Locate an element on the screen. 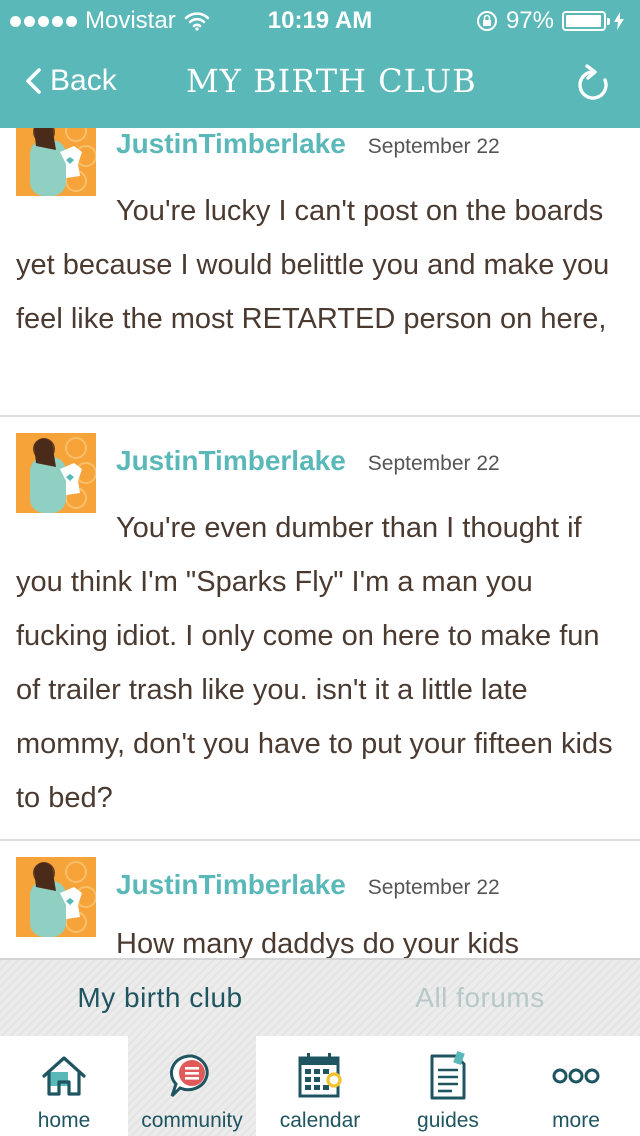  battery-fill is located at coordinates (583, 21).